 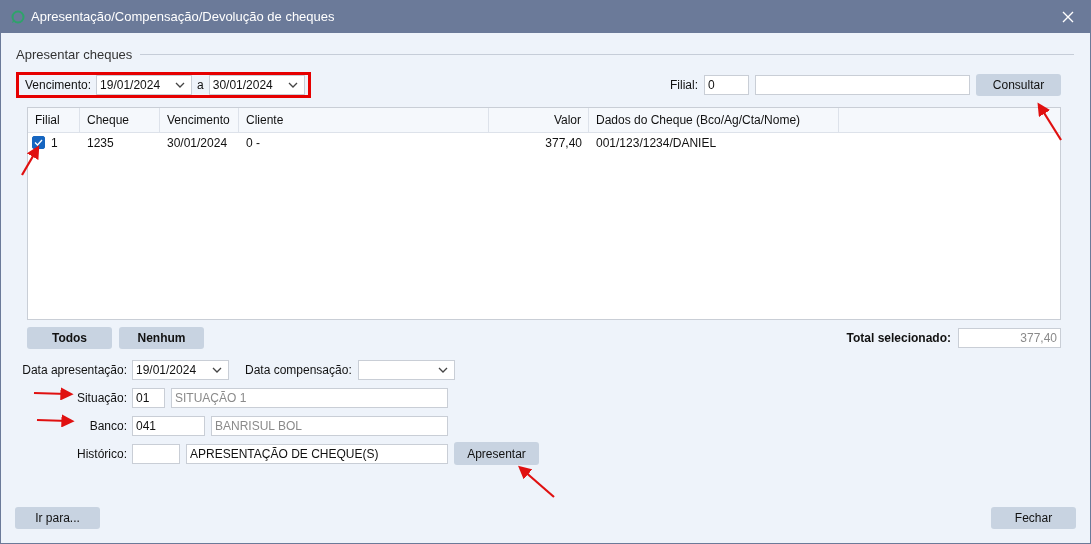 I want to click on total-field: 377,40, so click(x=1009, y=338).